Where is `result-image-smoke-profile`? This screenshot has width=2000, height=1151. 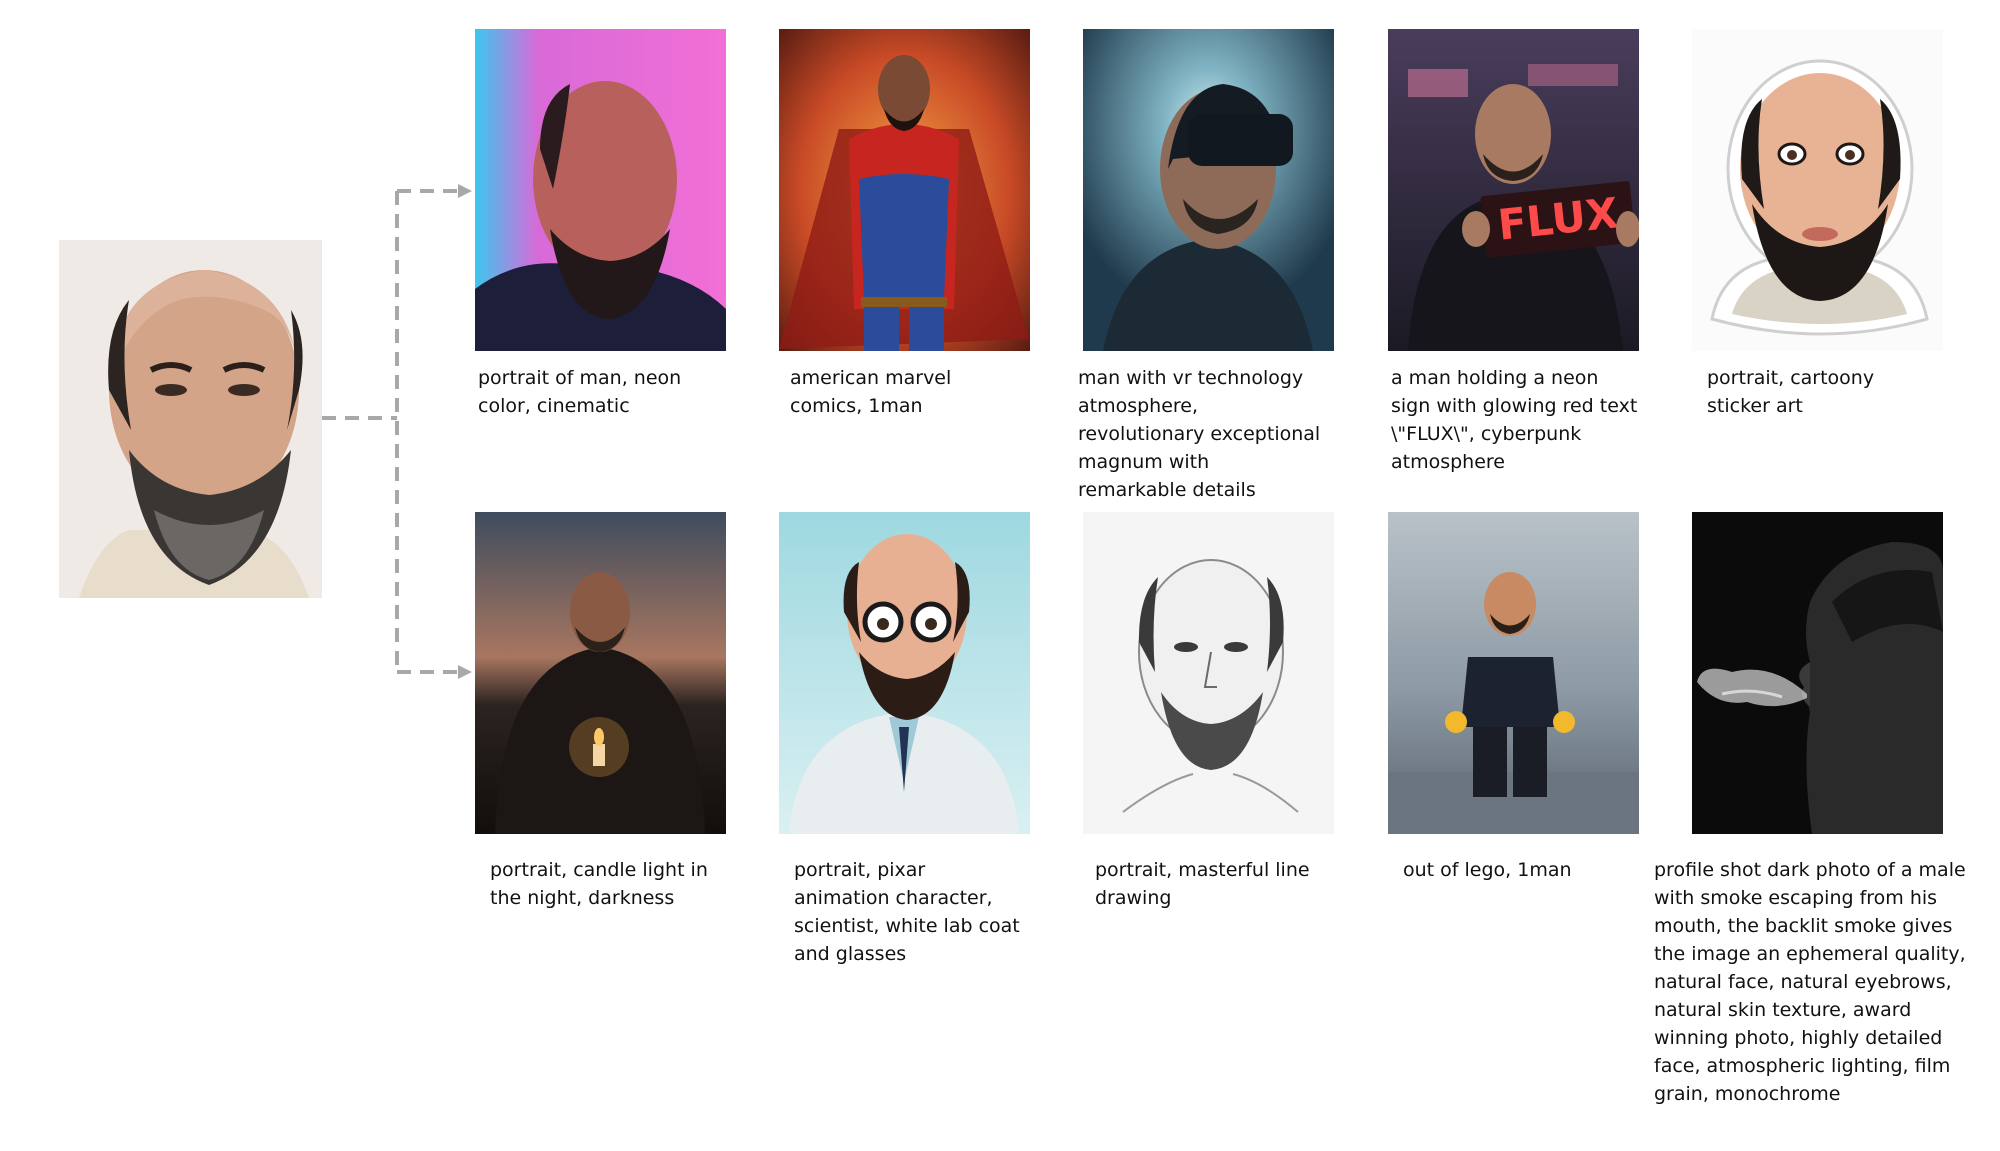 result-image-smoke-profile is located at coordinates (1817, 673).